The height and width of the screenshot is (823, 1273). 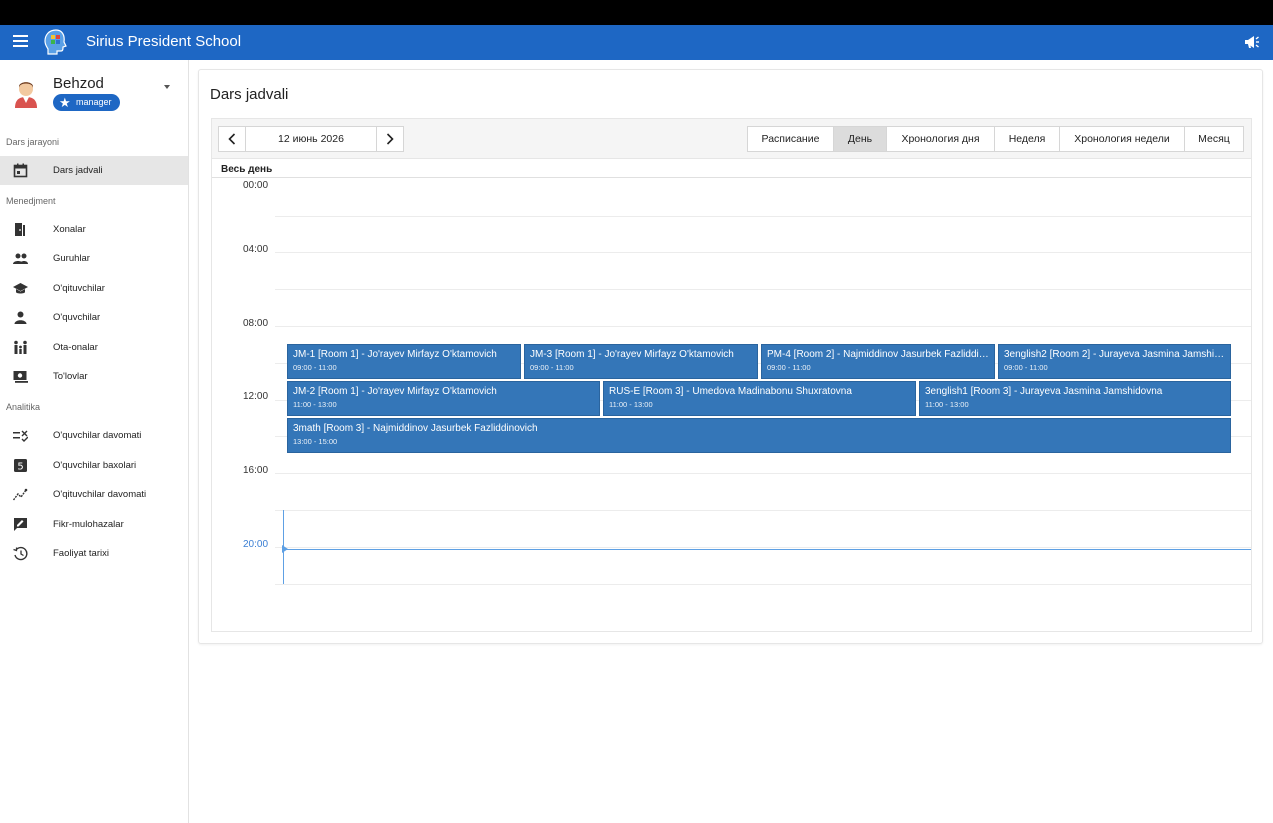 I want to click on sidebar-item-fikr-mulohazalar: Fikr-mulohazalar, so click(x=94, y=524).